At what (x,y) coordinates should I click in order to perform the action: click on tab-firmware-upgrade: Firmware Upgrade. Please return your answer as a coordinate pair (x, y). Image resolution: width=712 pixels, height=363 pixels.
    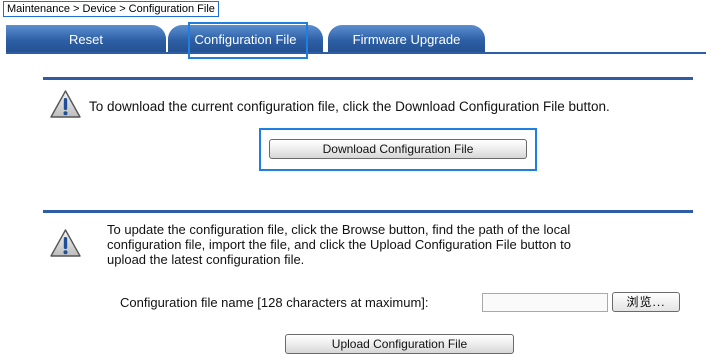
    Looking at the image, I should click on (406, 39).